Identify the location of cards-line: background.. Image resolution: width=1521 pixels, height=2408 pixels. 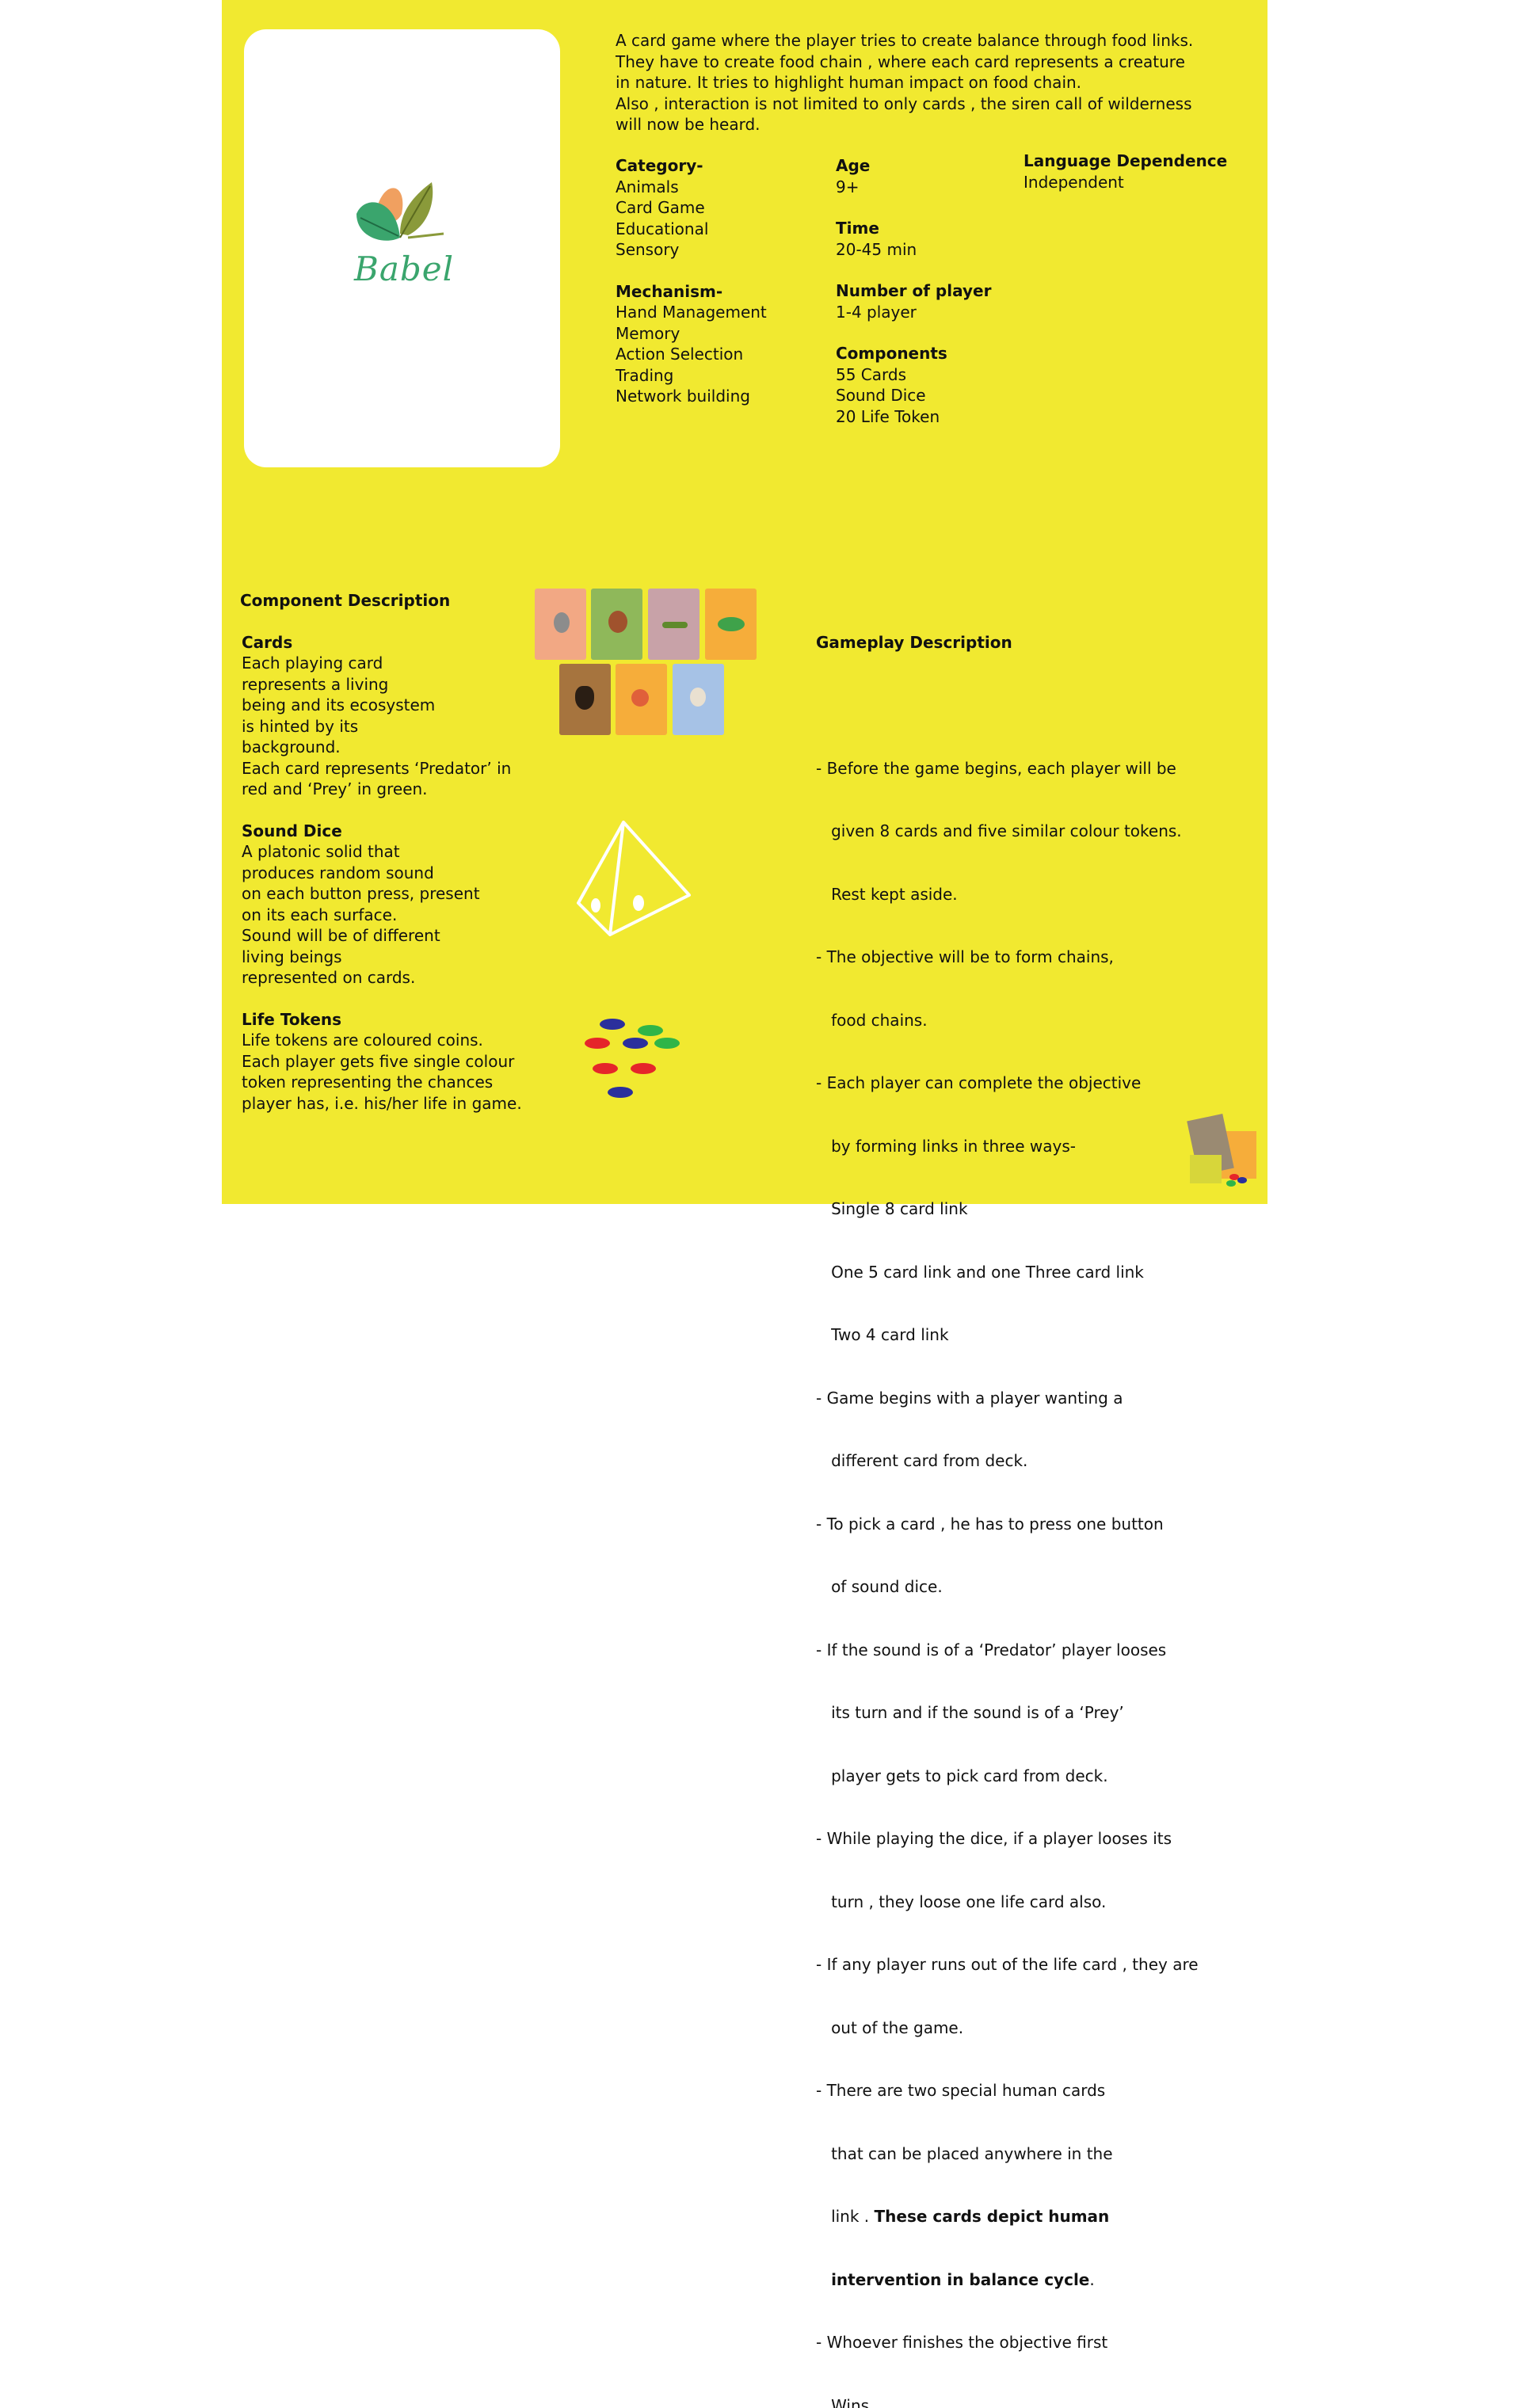
(382, 748).